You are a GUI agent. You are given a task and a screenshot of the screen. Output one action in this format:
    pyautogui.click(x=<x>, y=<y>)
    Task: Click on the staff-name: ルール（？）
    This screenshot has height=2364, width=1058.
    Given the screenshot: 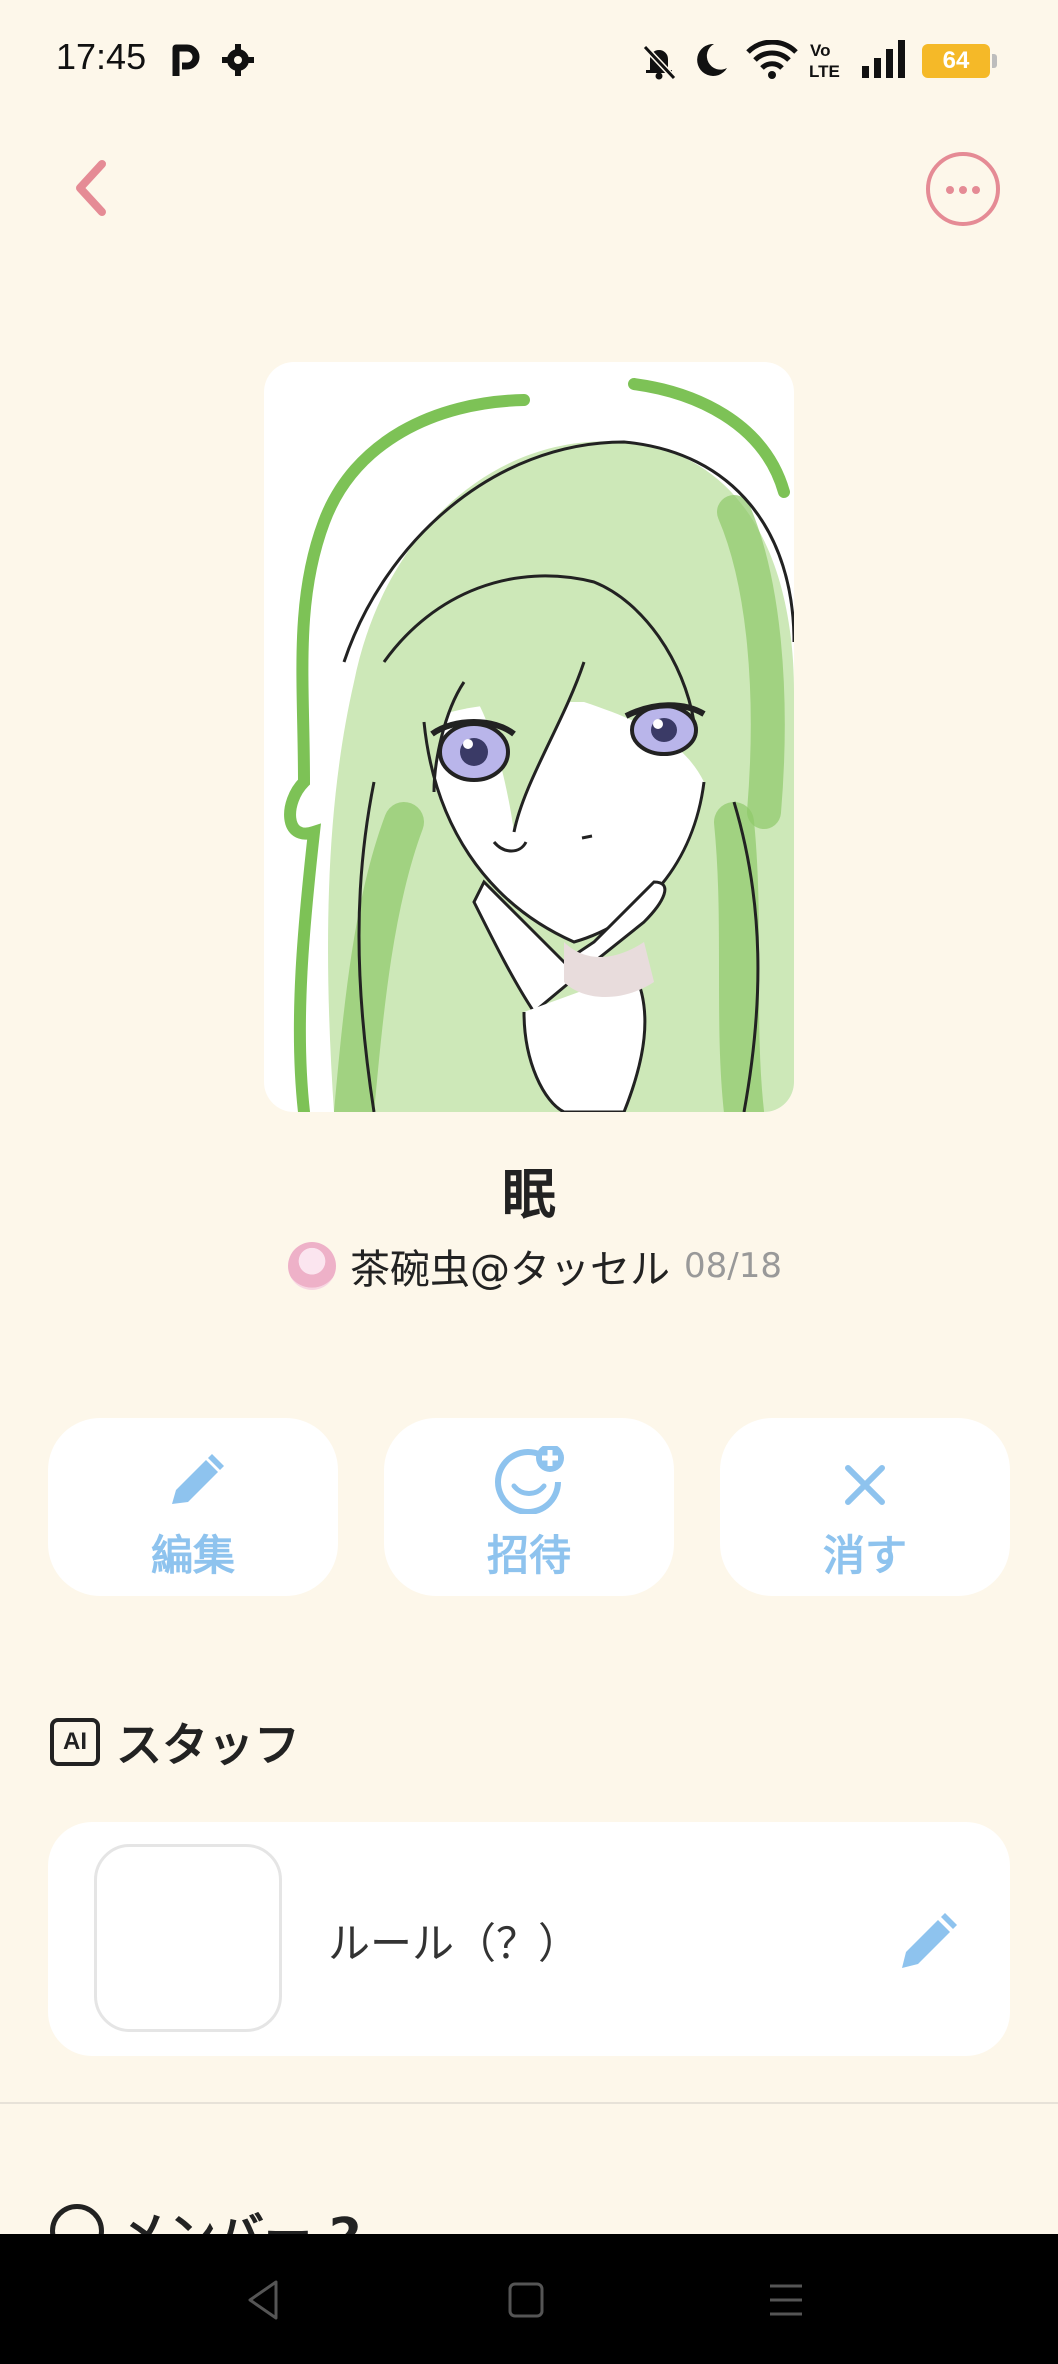 What is the action you would take?
    pyautogui.click(x=454, y=1940)
    